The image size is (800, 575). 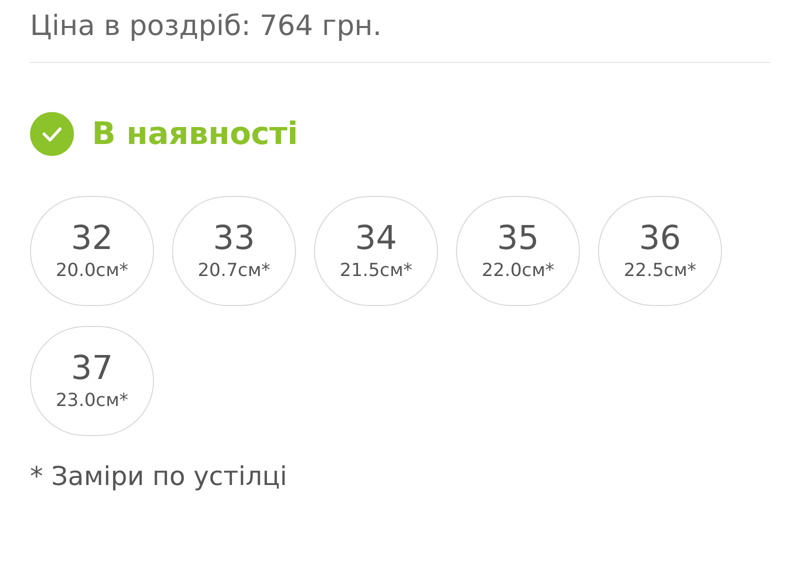 I want to click on footnote: * Заміри по устілці, so click(x=159, y=477).